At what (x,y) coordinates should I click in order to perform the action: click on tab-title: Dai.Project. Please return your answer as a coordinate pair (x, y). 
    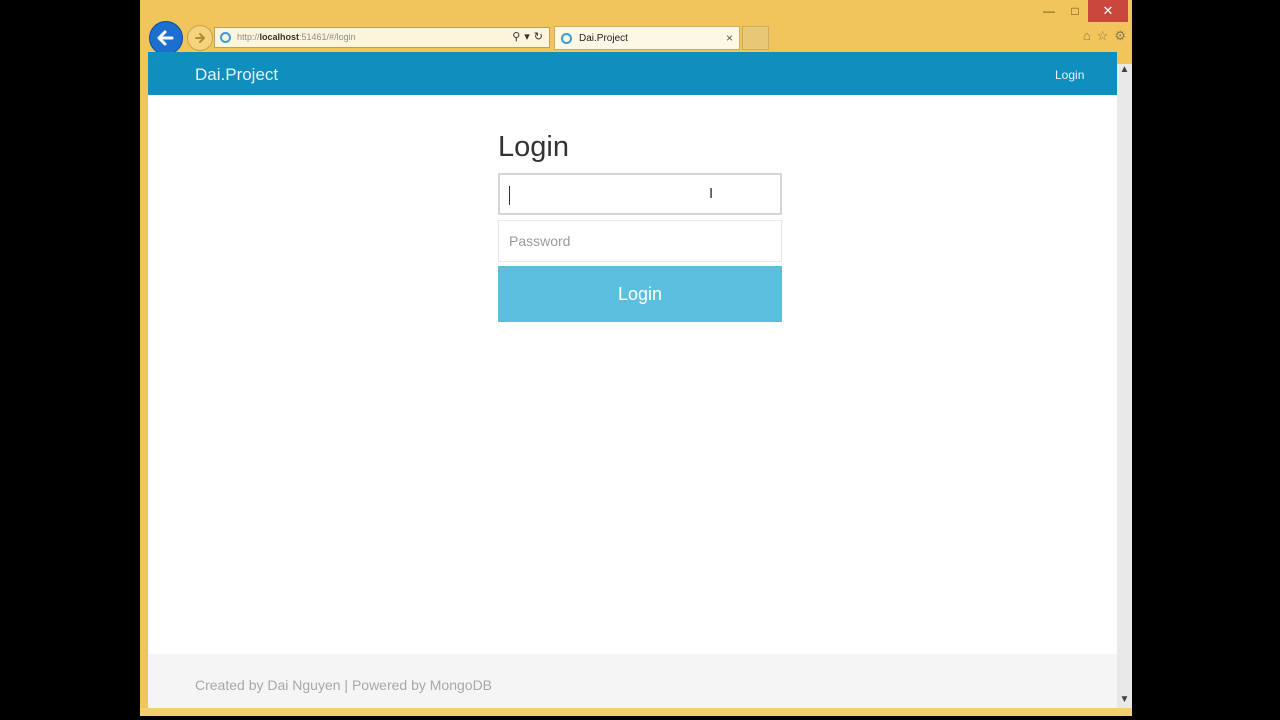
    Looking at the image, I should click on (603, 38).